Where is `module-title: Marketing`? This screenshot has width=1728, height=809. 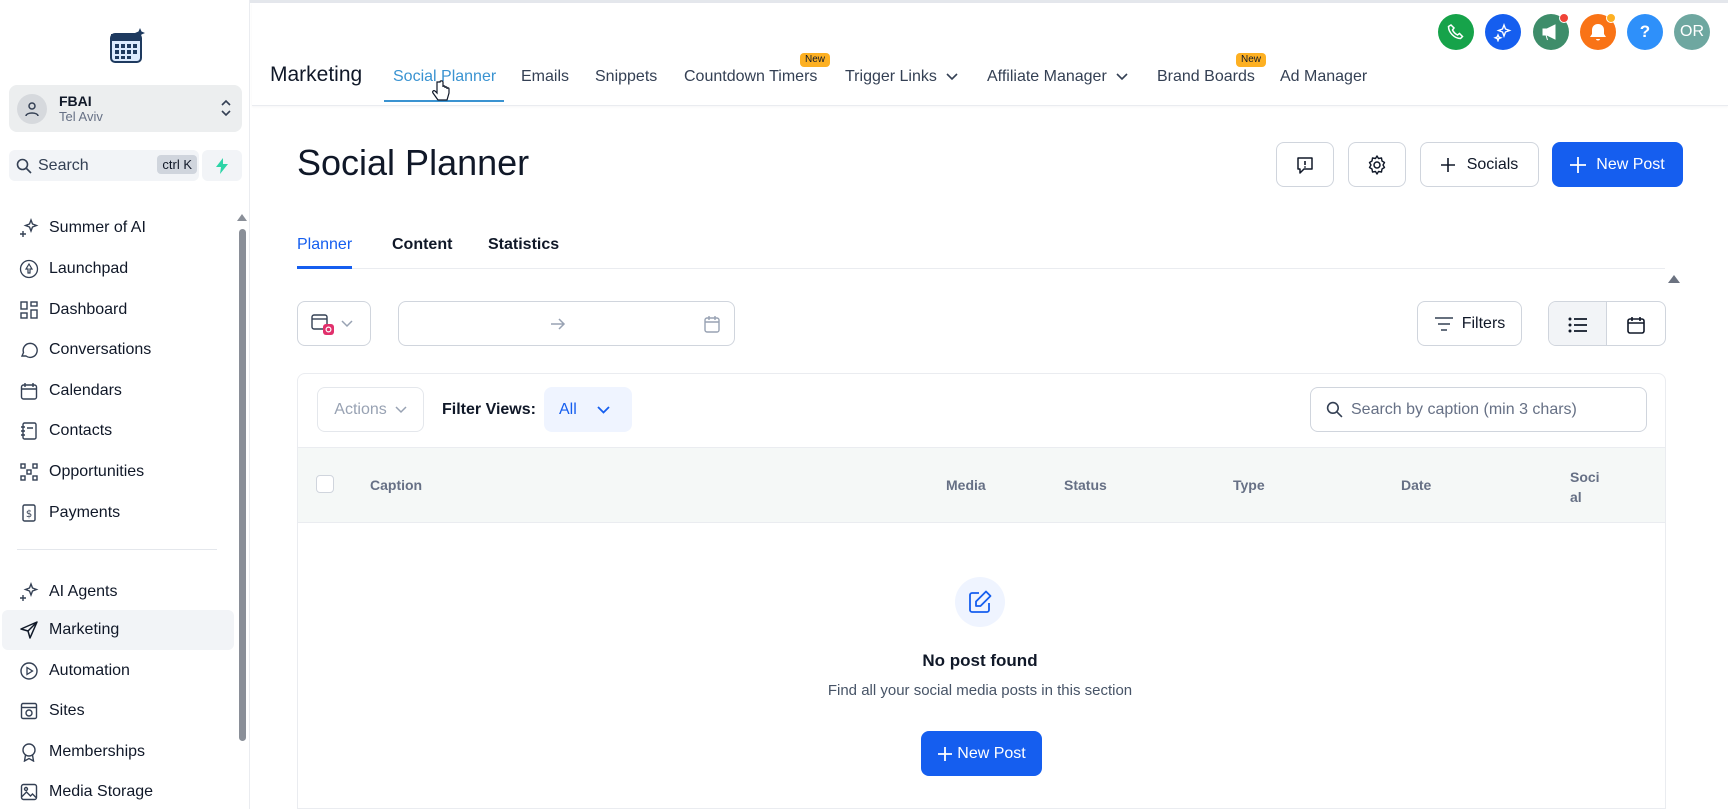
module-title: Marketing is located at coordinates (316, 74).